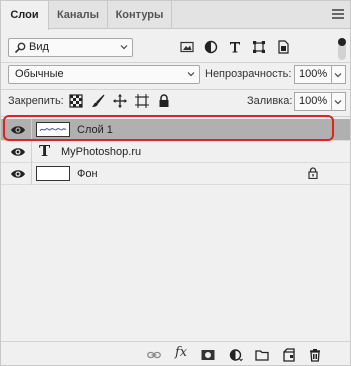 The height and width of the screenshot is (366, 351). I want to click on layer-name: MyPhotoshop.ru, so click(101, 152).